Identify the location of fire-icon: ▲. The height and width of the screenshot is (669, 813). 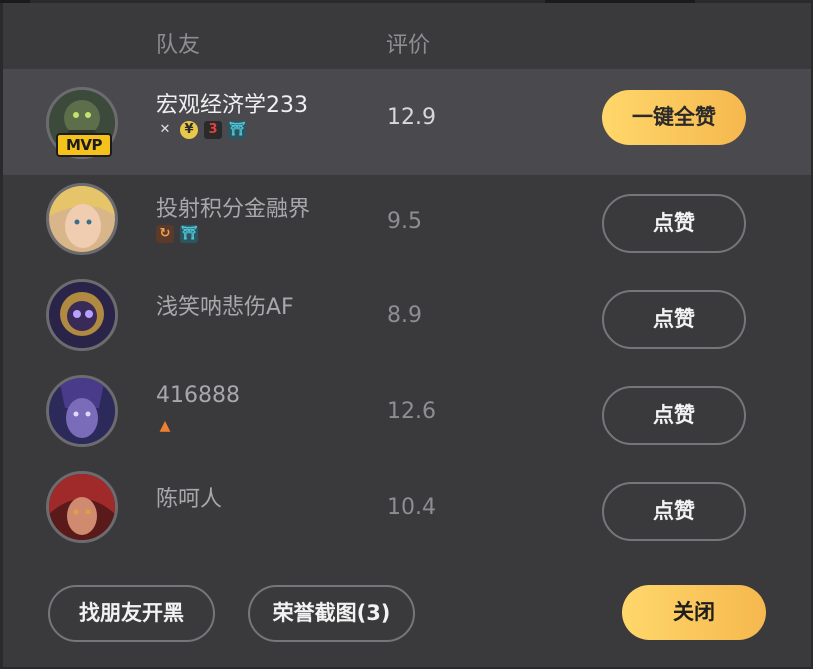
(165, 426).